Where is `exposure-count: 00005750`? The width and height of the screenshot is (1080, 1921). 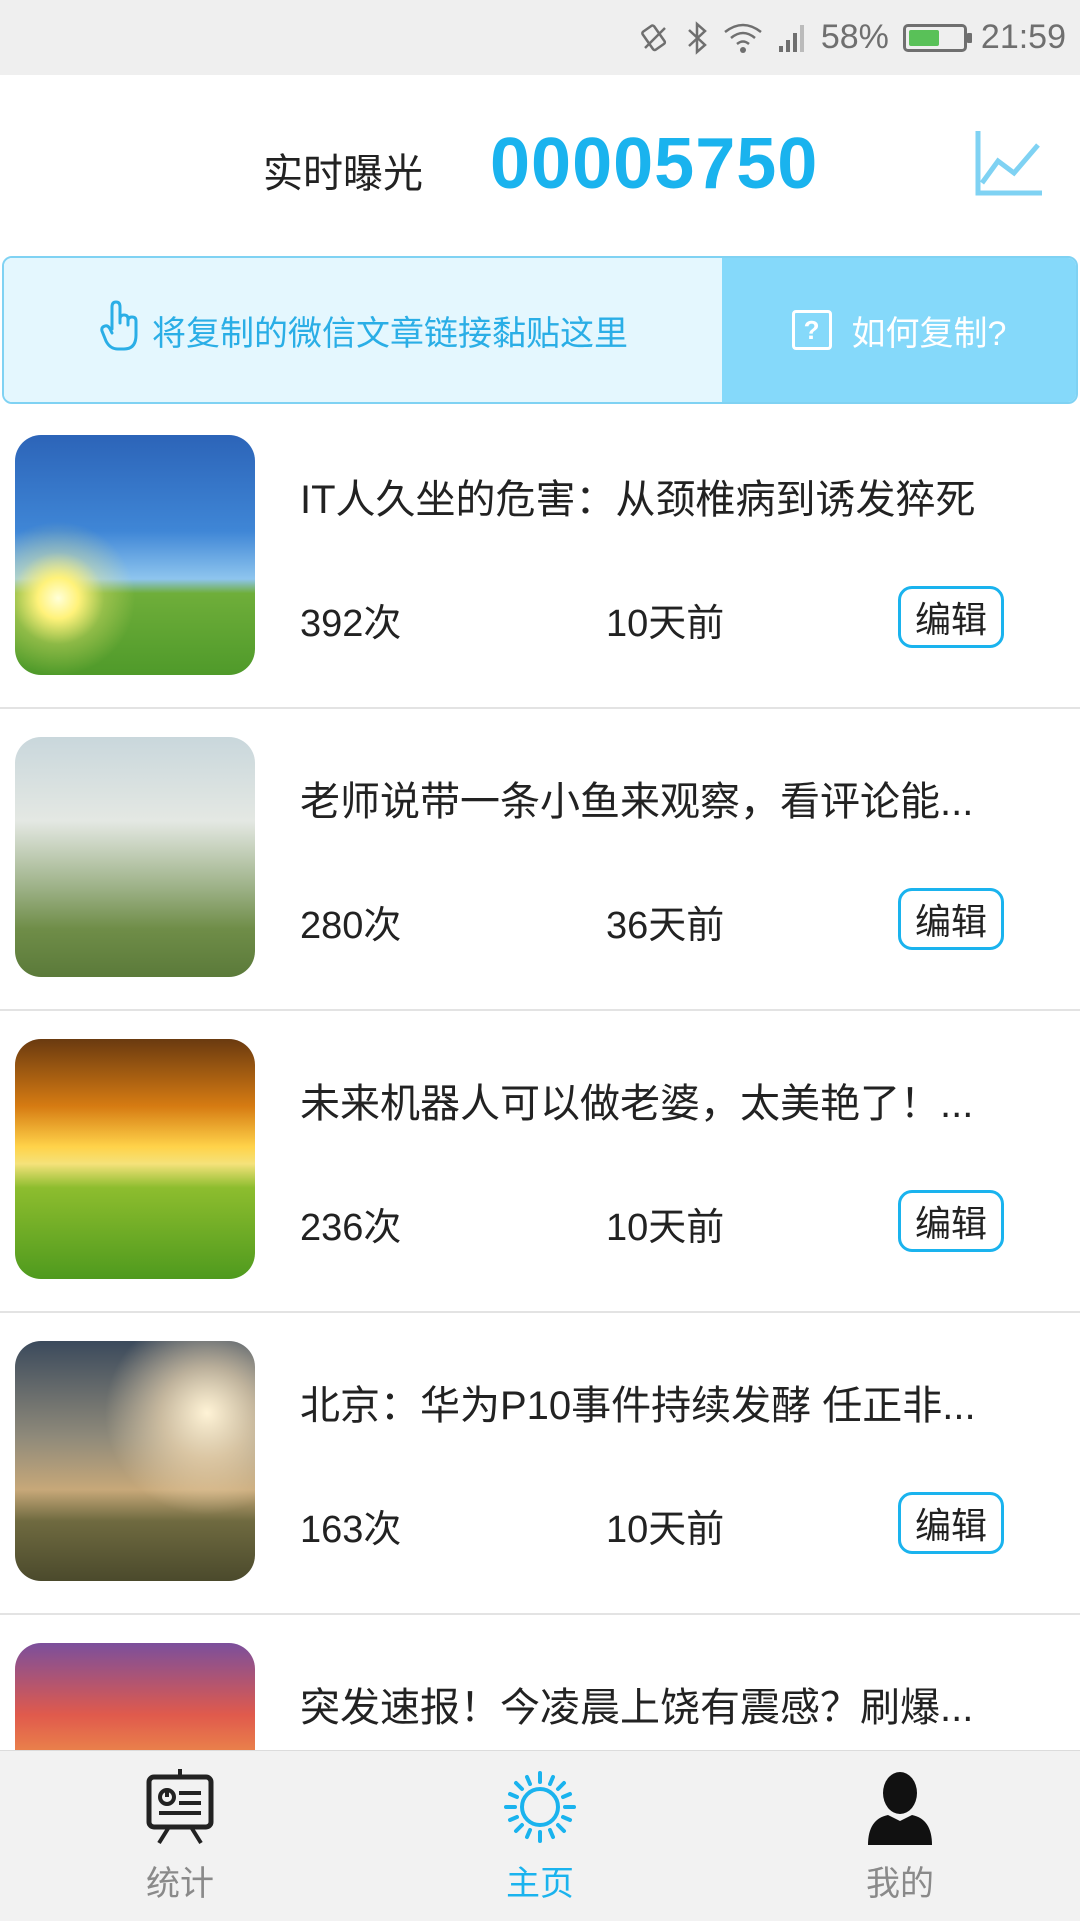
exposure-count: 00005750 is located at coordinates (654, 164).